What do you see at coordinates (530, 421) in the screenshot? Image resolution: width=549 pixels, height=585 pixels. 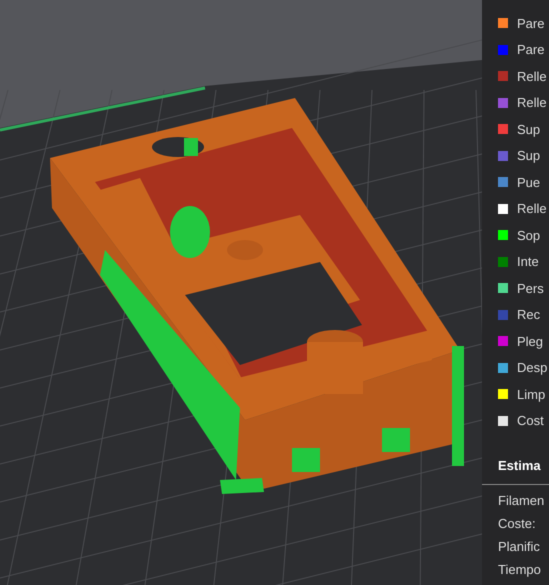 I see `legend-label: Cost` at bounding box center [530, 421].